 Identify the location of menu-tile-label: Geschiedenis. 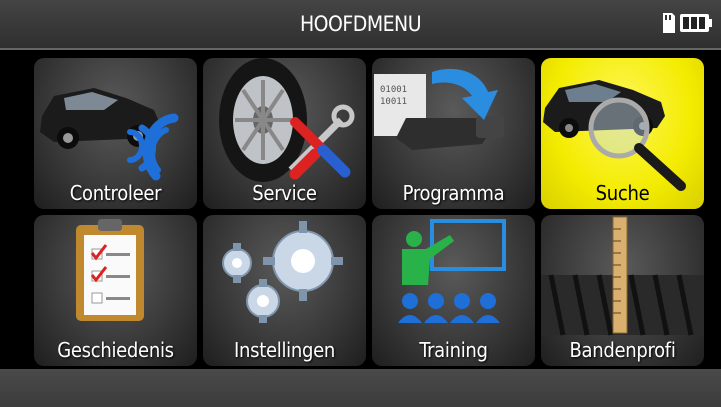
(115, 350).